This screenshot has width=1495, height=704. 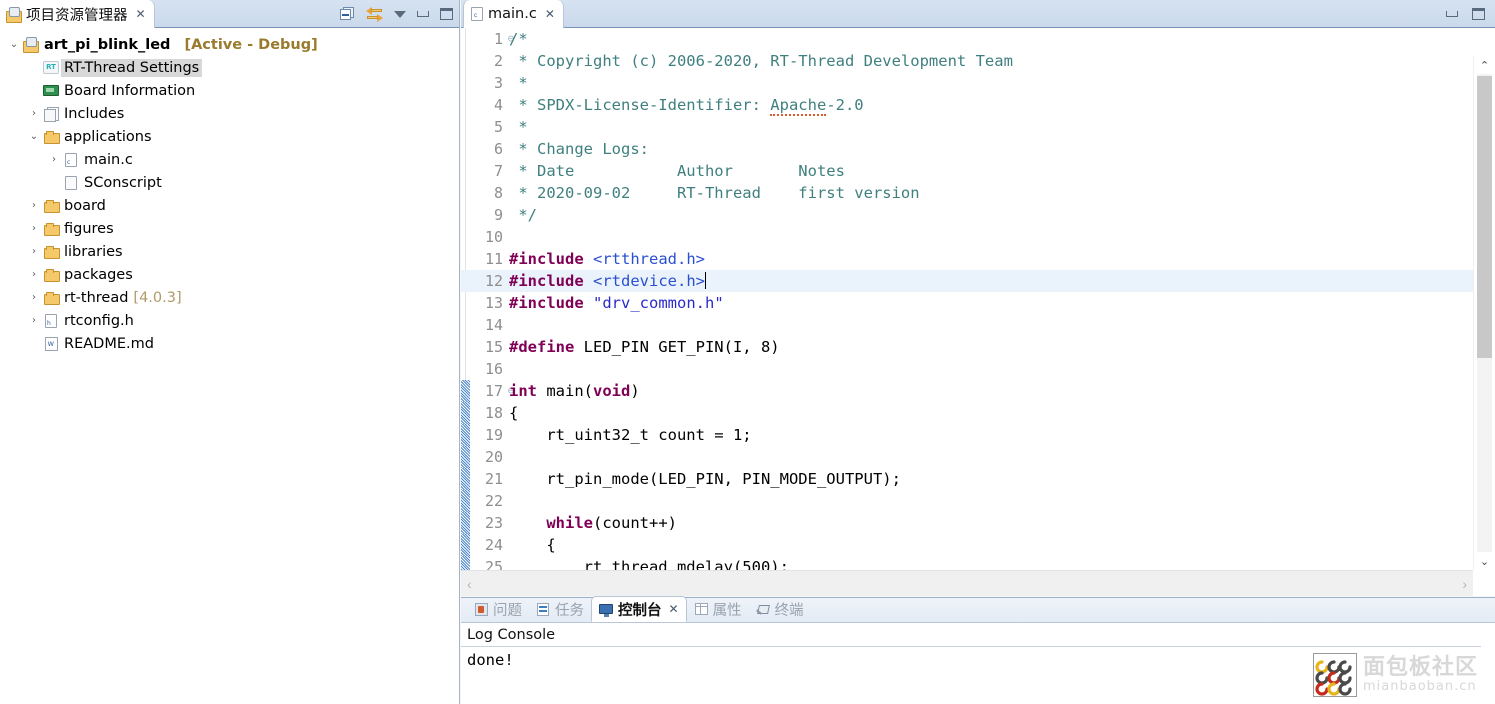 I want to click on code-token: * Date Author Notes, so click(x=677, y=171).